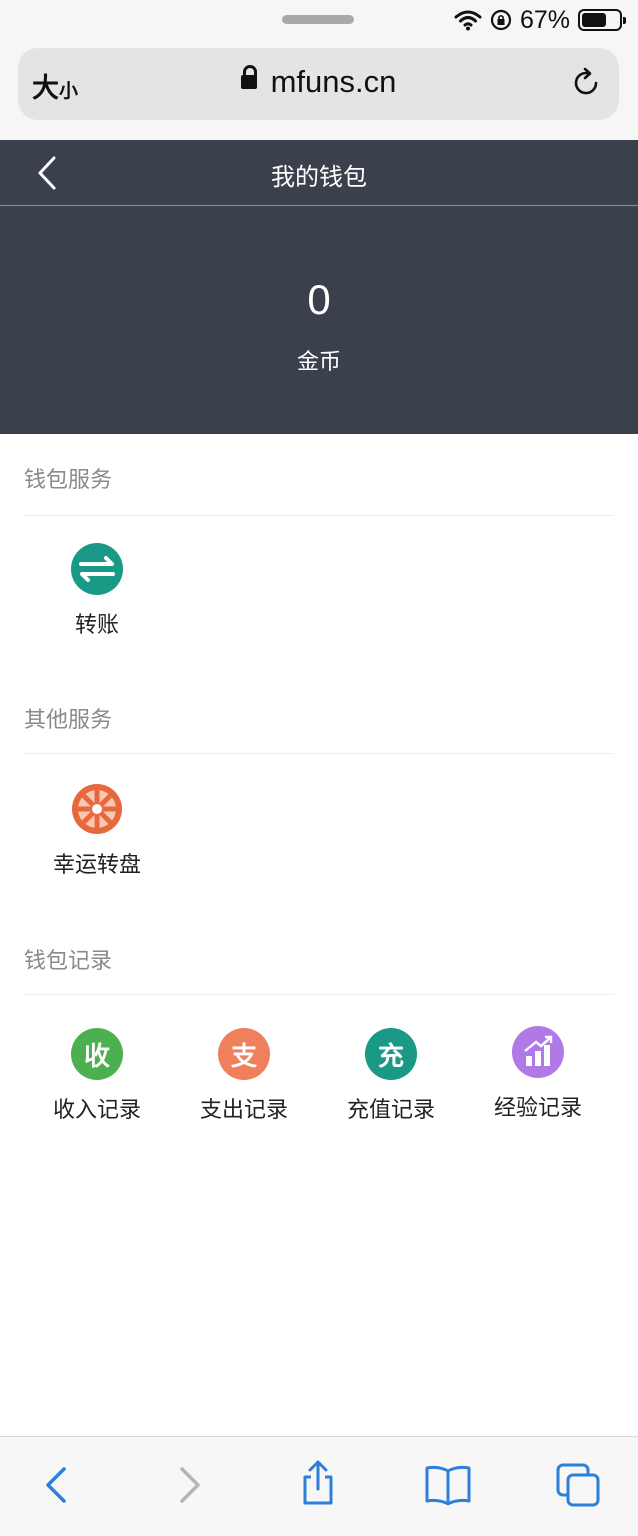 The image size is (638, 1536). What do you see at coordinates (97, 569) in the screenshot?
I see `transfer-icon` at bounding box center [97, 569].